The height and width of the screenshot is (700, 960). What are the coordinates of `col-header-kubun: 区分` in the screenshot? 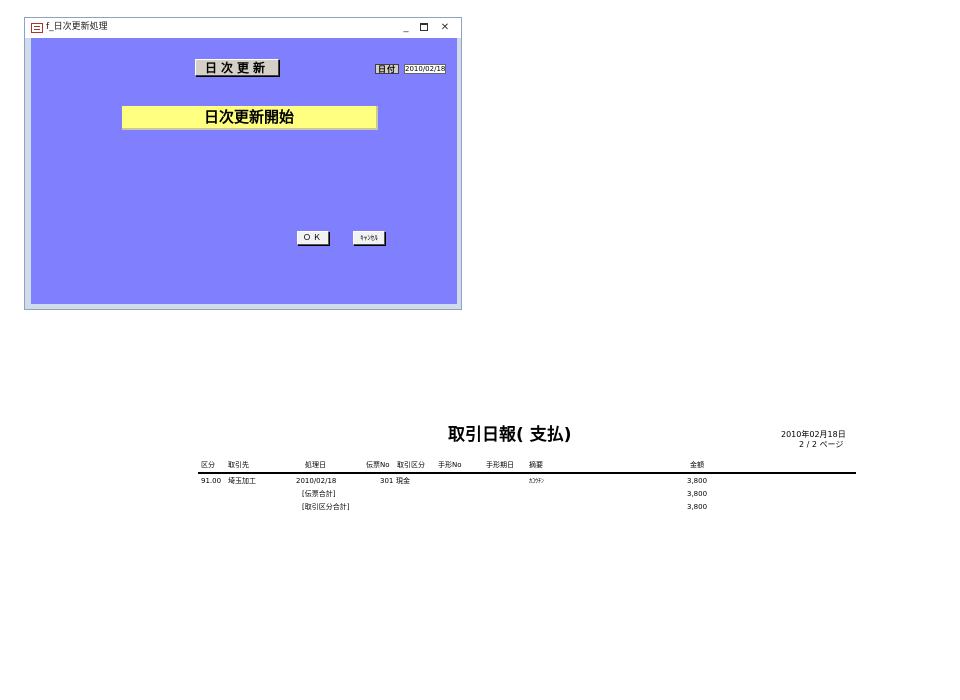 It's located at (208, 465).